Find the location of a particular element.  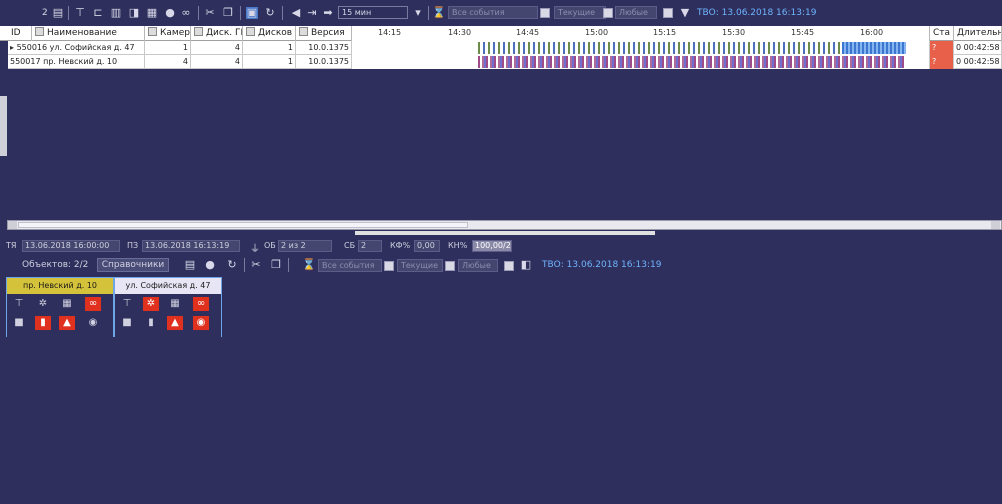

column-status: Ста is located at coordinates (942, 33).